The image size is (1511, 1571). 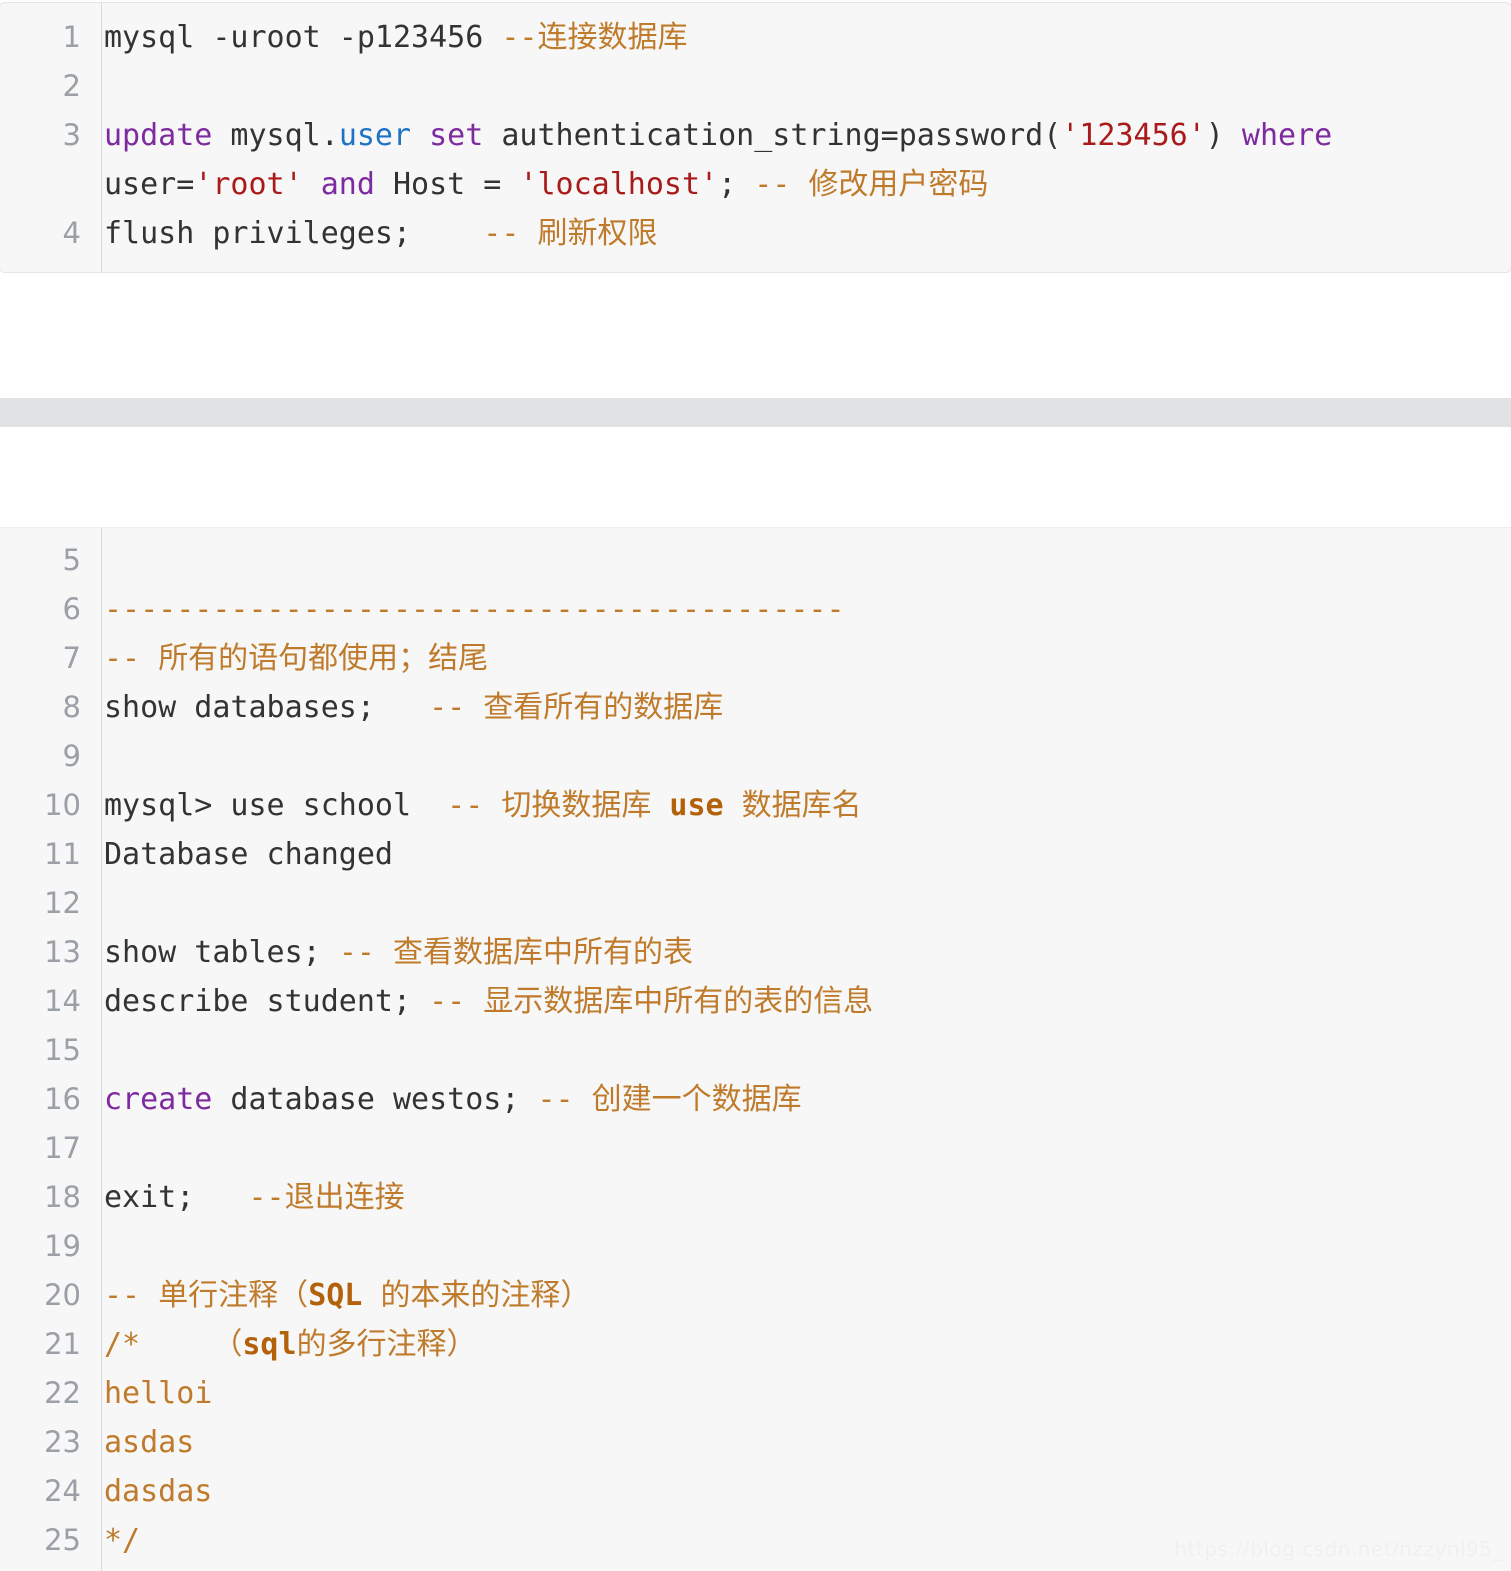 I want to click on line-number: 2, so click(x=71, y=86).